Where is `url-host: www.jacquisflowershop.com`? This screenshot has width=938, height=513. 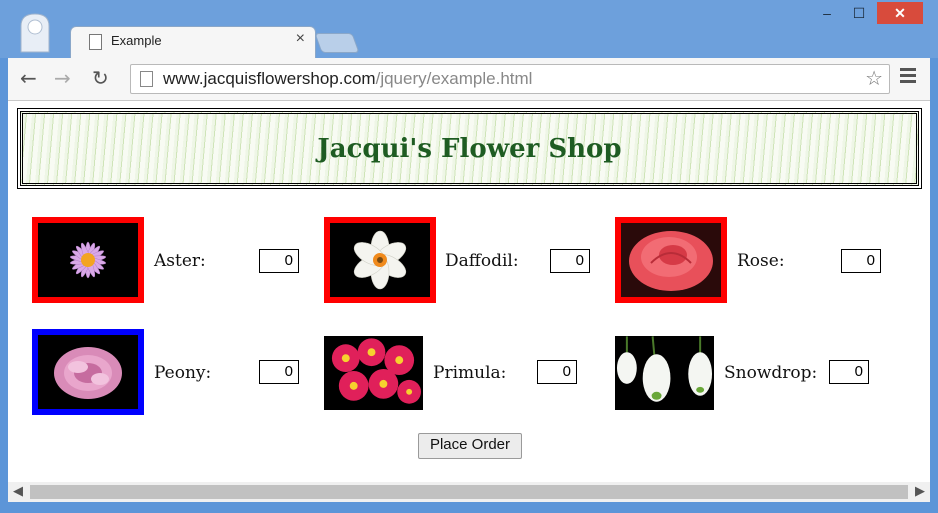 url-host: www.jacquisflowershop.com is located at coordinates (269, 78).